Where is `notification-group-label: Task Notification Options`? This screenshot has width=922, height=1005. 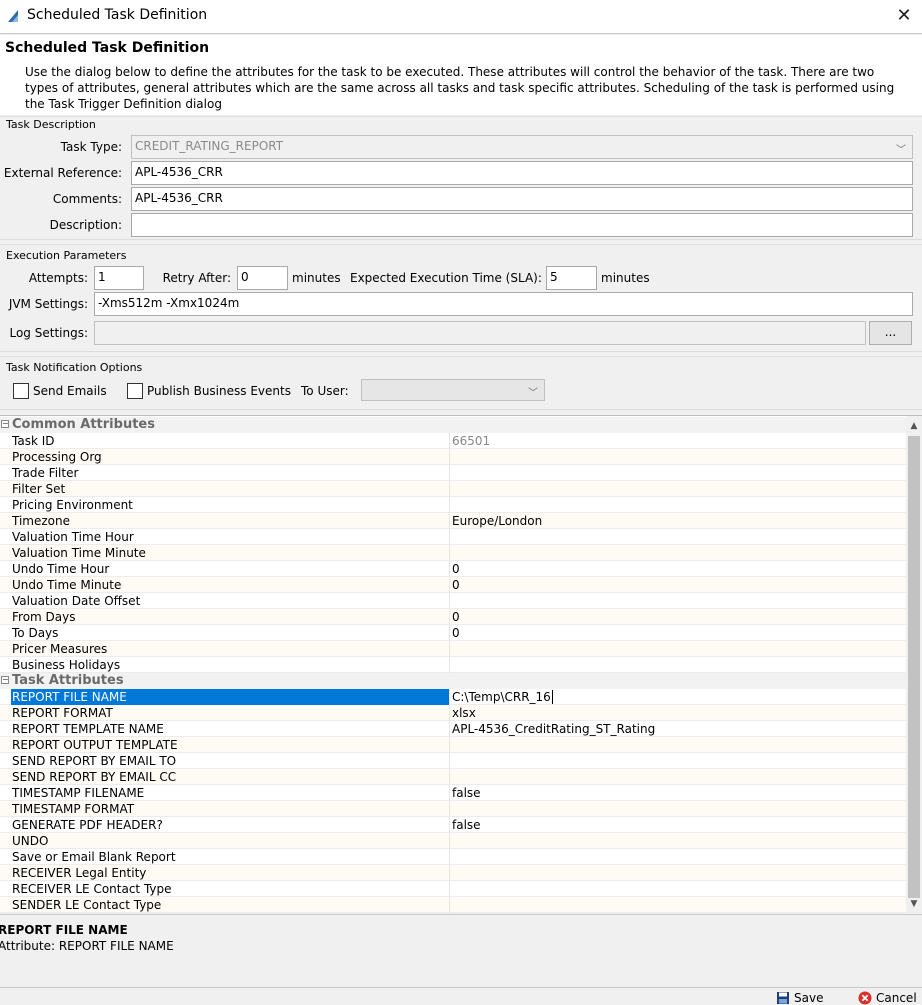 notification-group-label: Task Notification Options is located at coordinates (74, 367).